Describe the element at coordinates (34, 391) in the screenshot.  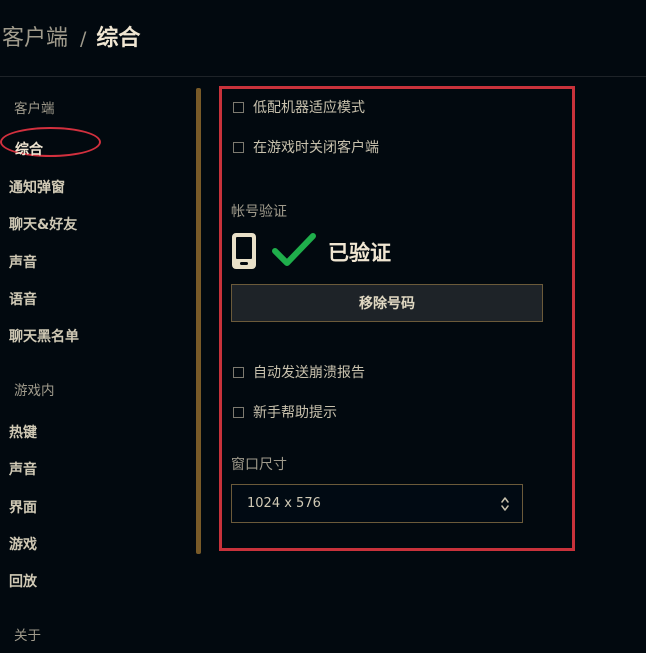
I see `sidebar-header-ingame: 游戏内` at that location.